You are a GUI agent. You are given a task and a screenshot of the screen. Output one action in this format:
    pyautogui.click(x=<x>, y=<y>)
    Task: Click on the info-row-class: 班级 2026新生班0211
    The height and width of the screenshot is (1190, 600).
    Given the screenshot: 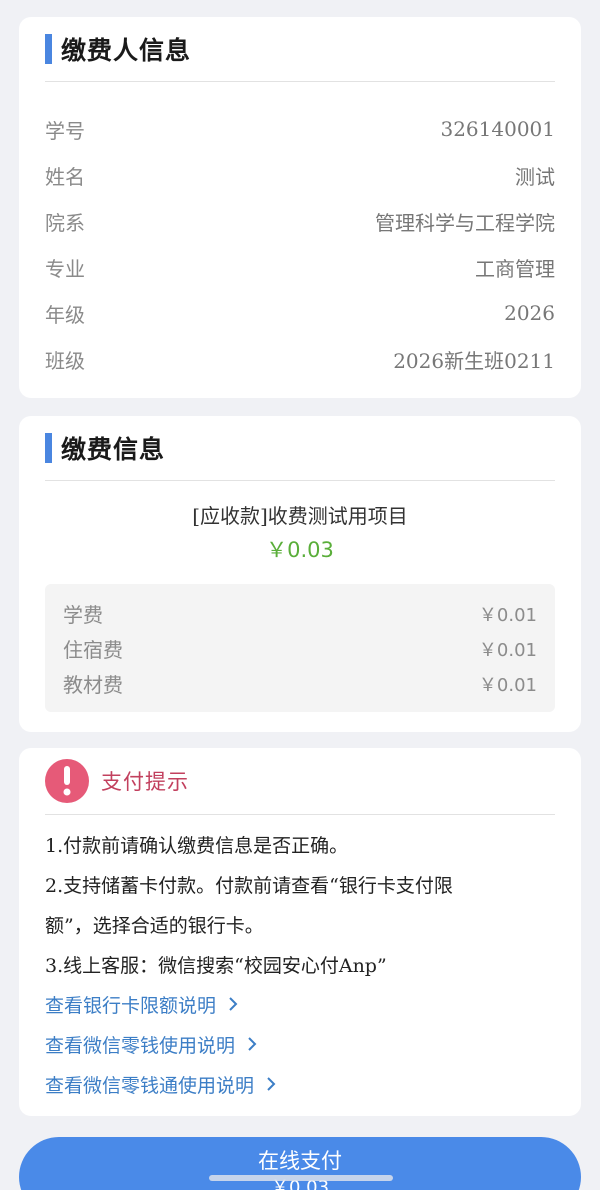 What is the action you would take?
    pyautogui.click(x=300, y=359)
    